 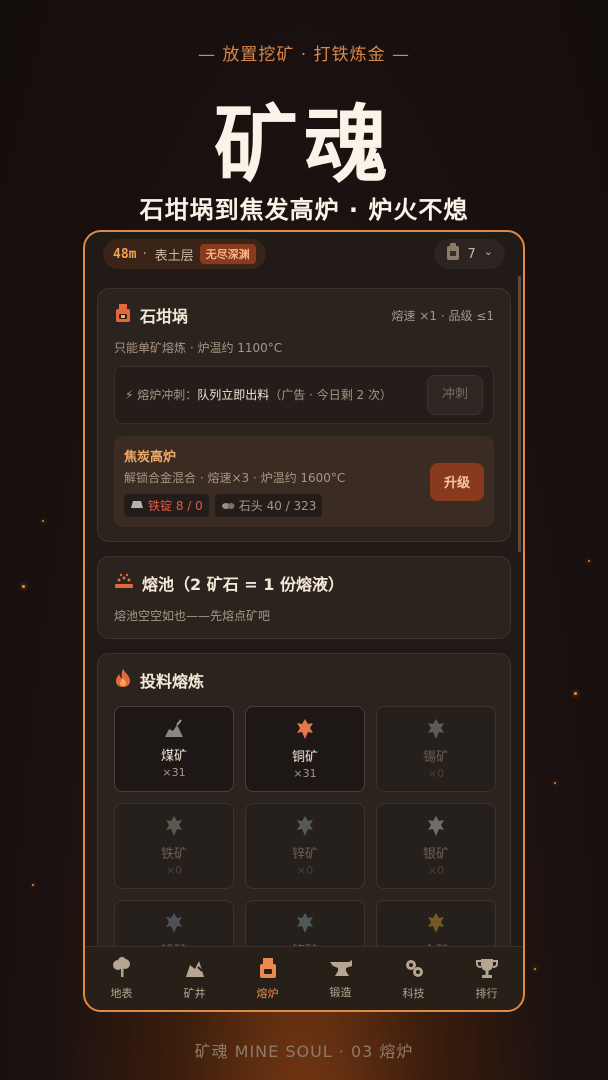 What do you see at coordinates (192, 616) in the screenshot?
I see `molten-pool-status: 熔池空空如也——先熔点矿吧` at bounding box center [192, 616].